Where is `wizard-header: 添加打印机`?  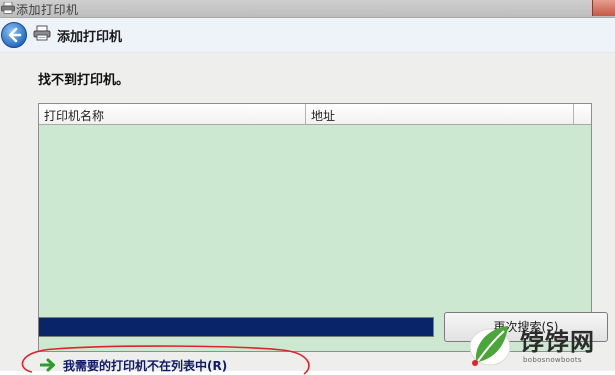
wizard-header: 添加打印机 is located at coordinates (307, 35).